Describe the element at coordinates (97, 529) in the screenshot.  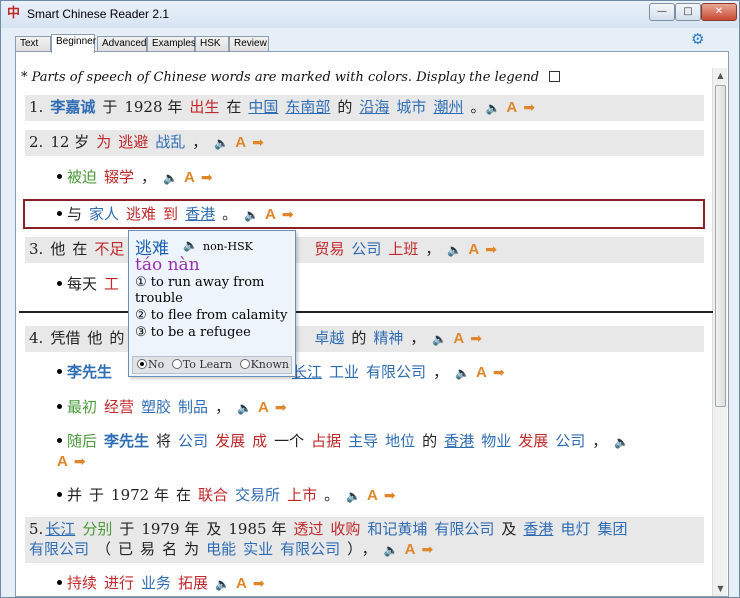
I see `word: 分别` at that location.